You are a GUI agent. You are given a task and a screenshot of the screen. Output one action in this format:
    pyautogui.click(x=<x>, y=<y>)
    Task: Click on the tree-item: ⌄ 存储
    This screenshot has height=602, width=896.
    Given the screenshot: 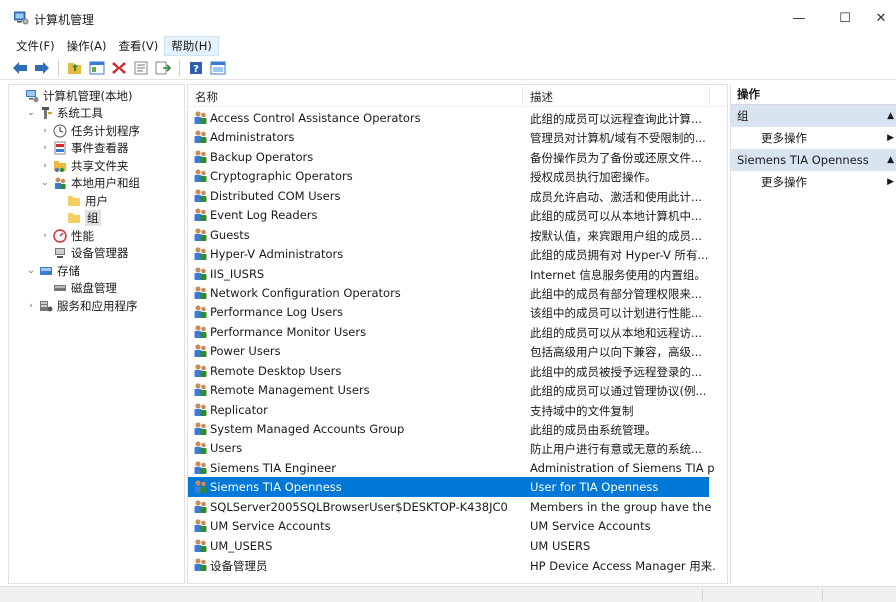 What is the action you would take?
    pyautogui.click(x=96, y=271)
    